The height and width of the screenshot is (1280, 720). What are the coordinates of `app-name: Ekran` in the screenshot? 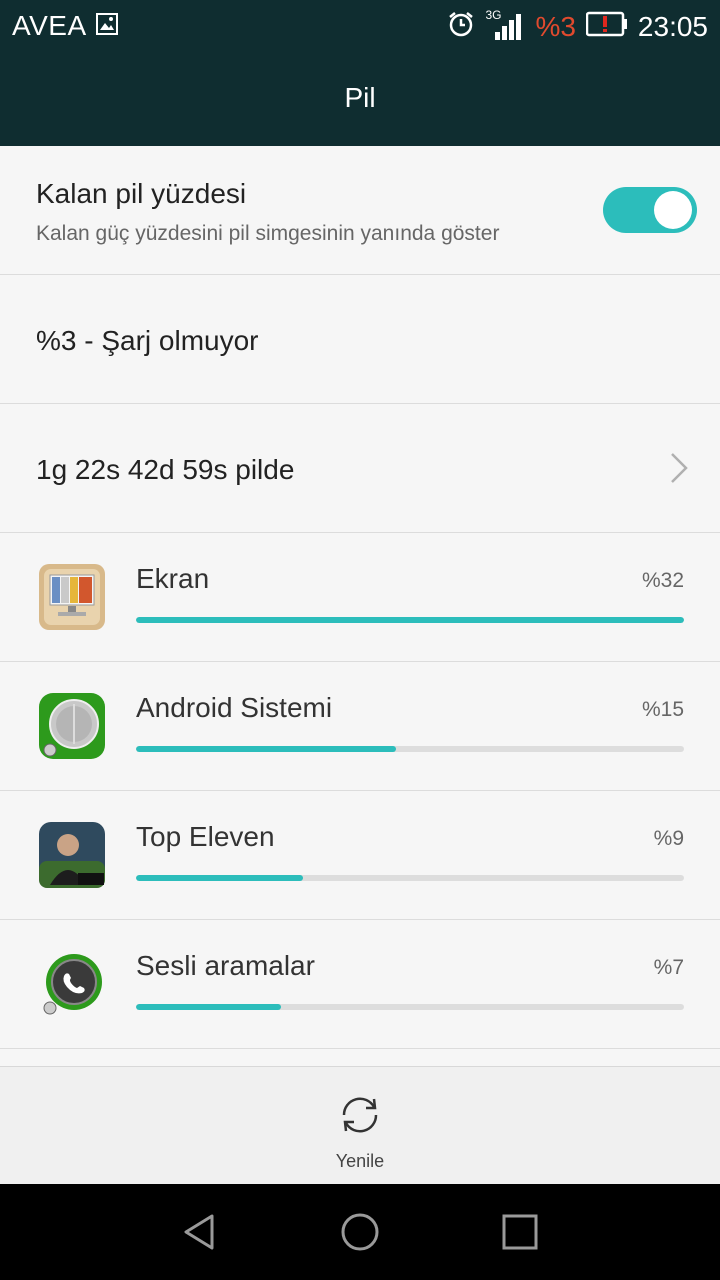 It's located at (173, 578).